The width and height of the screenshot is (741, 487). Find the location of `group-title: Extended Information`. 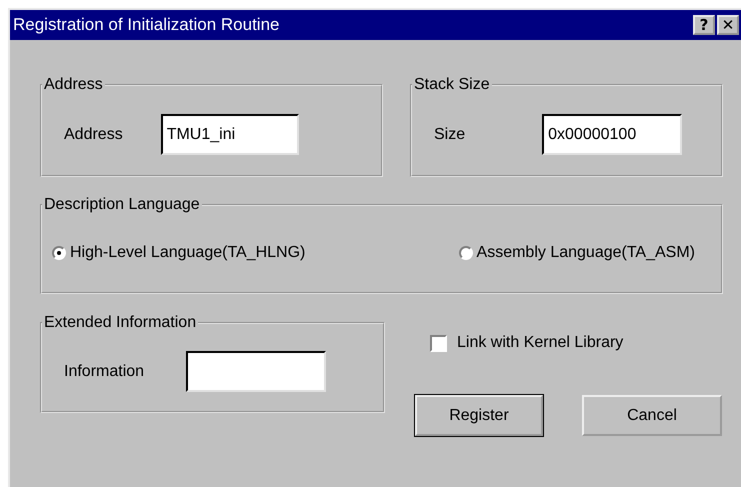

group-title: Extended Information is located at coordinates (120, 323).